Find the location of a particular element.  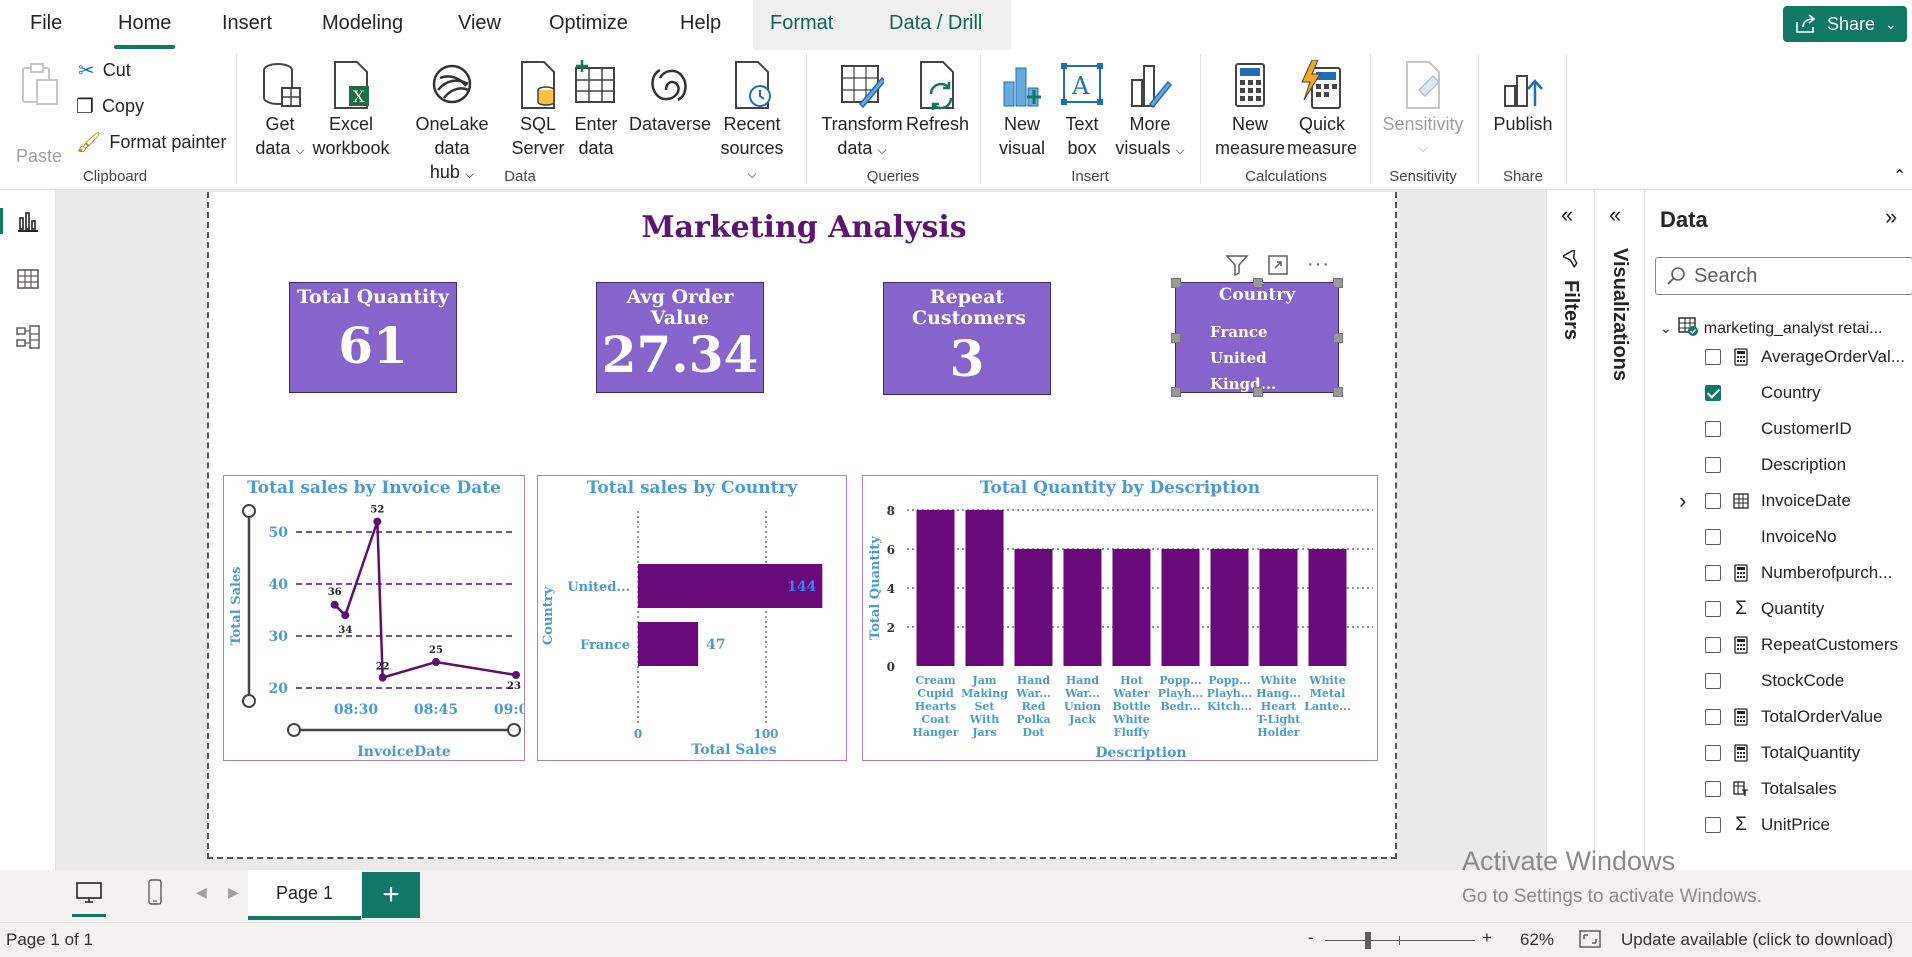

zoom-in-button: + is located at coordinates (1487, 938).